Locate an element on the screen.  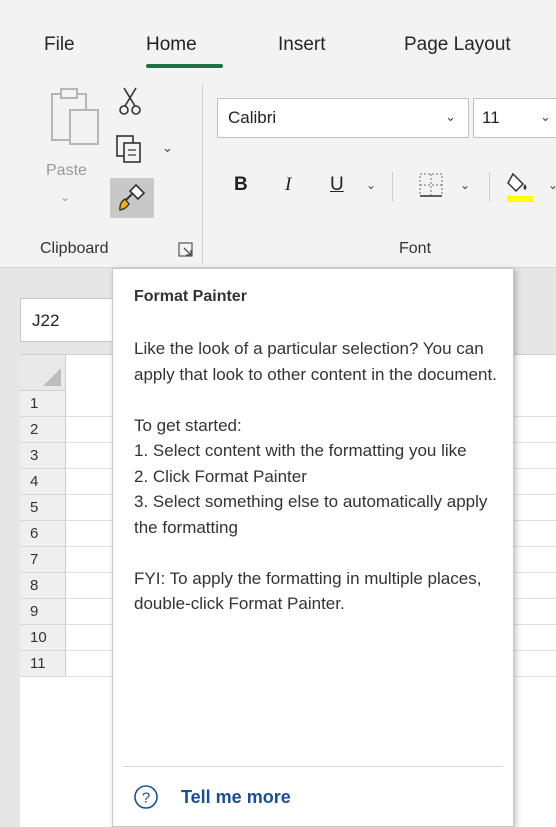
tooltip-step: 2. Click Format Painter is located at coordinates (220, 476).